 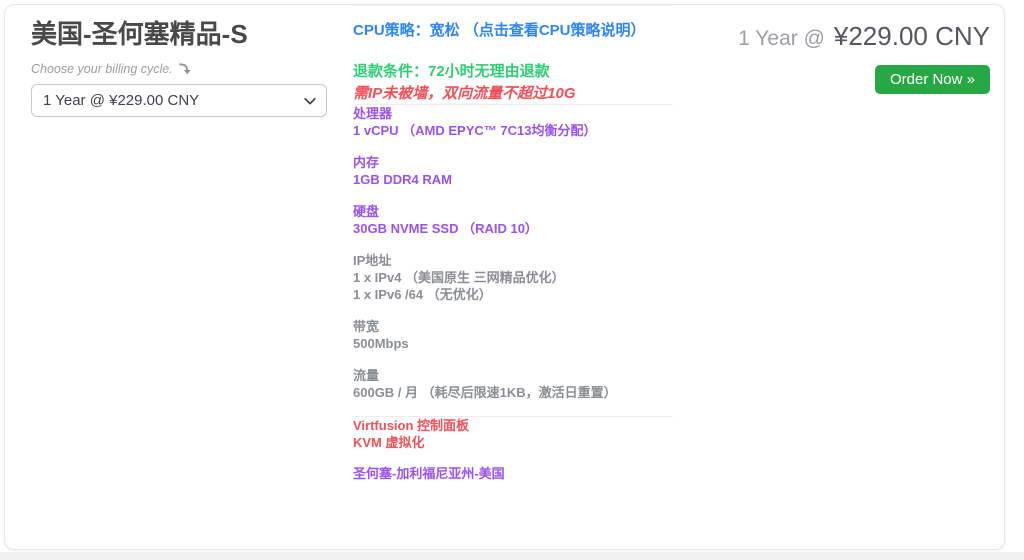 I want to click on billing-cycle-hint: Choose your billing cycle., so click(x=181, y=69).